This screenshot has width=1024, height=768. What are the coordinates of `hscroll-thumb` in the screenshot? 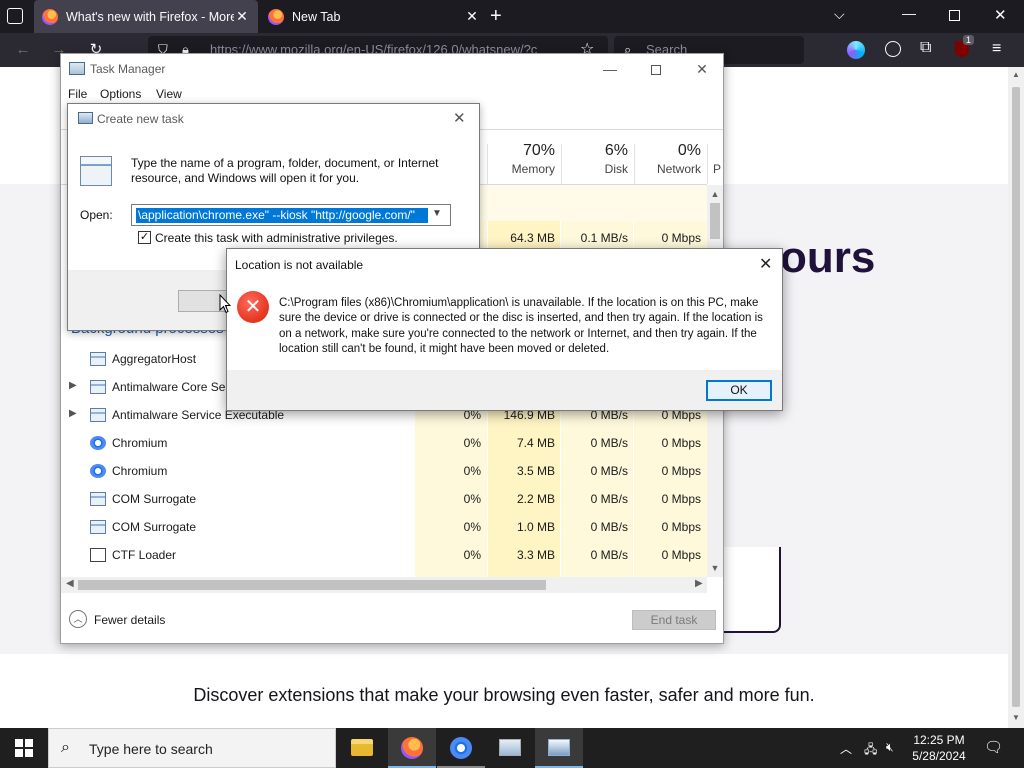 It's located at (312, 585).